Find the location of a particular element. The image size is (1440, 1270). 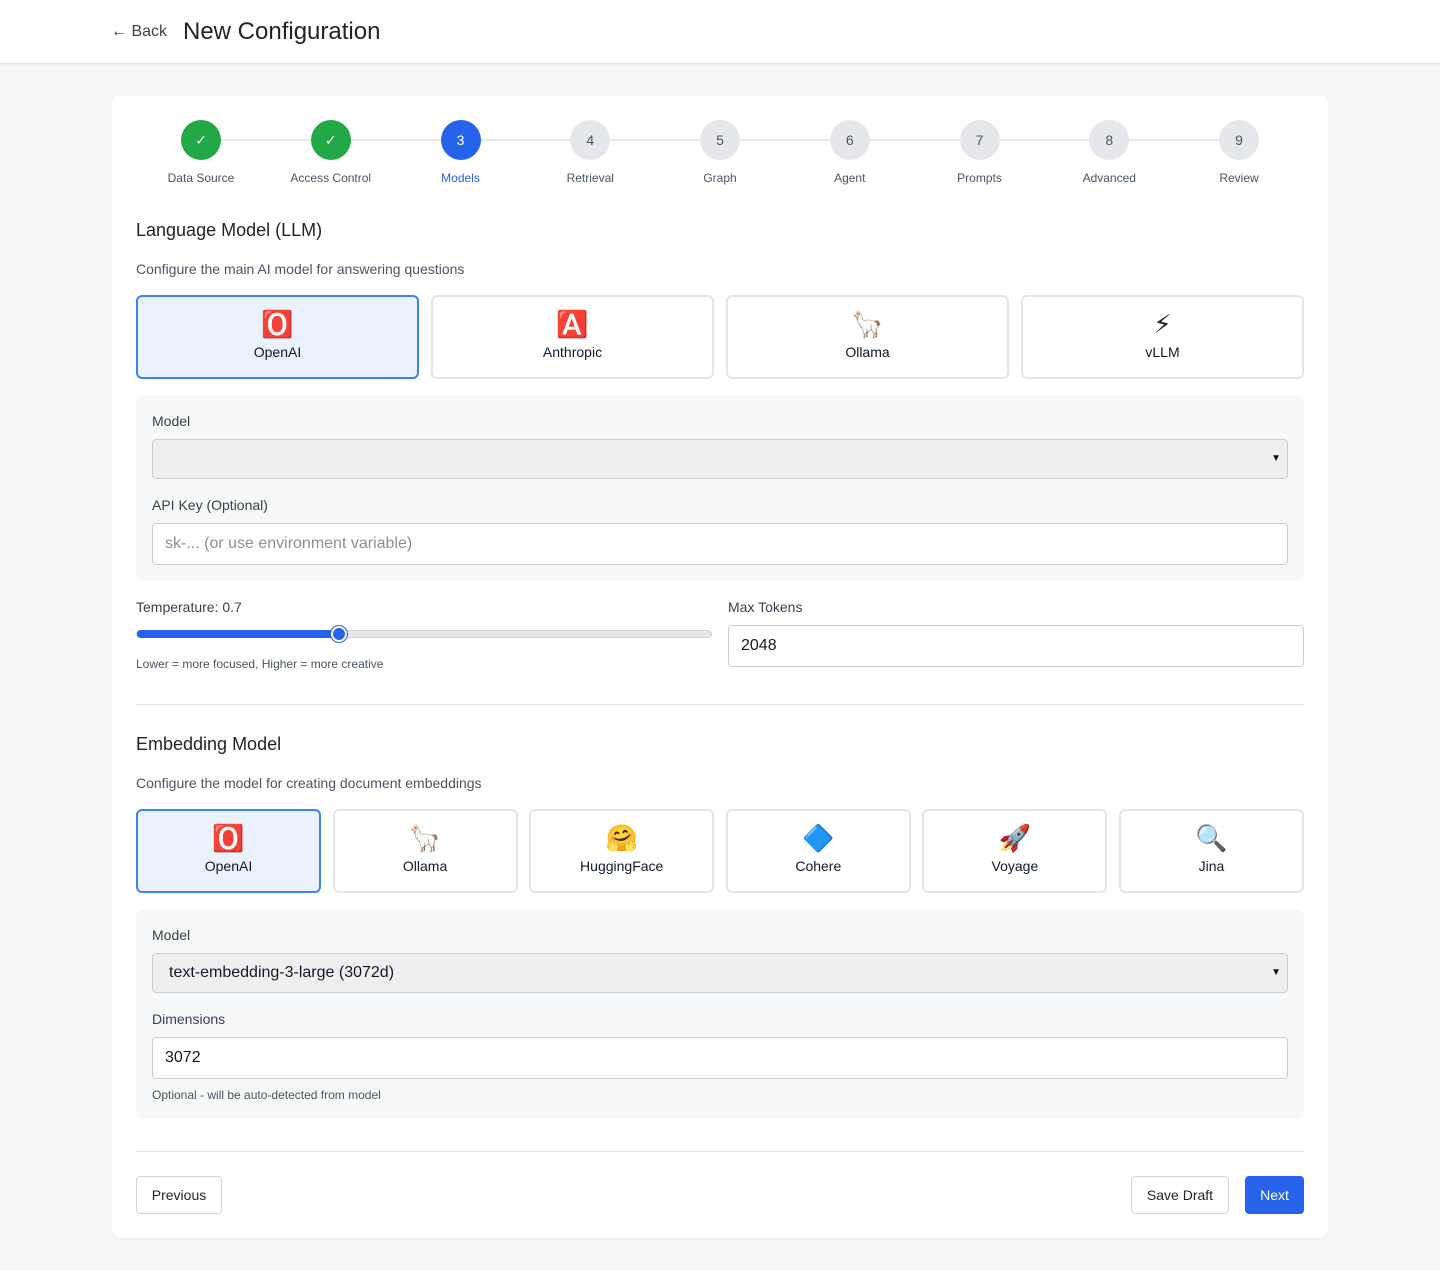

step-4: 4 Retrieval is located at coordinates (590, 152).